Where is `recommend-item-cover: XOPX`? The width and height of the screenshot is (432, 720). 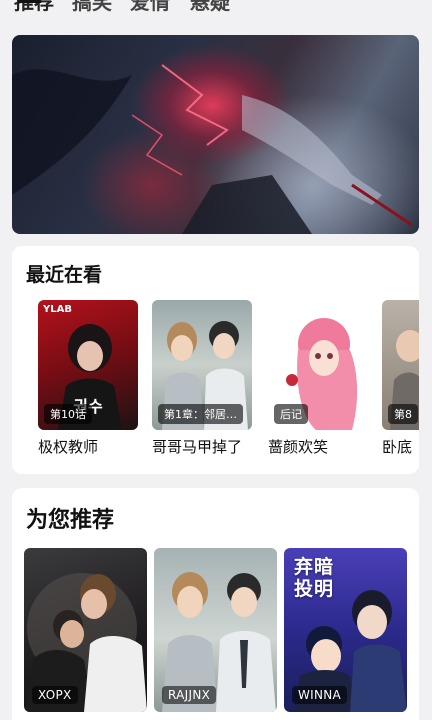 recommend-item-cover: XOPX is located at coordinates (85, 630).